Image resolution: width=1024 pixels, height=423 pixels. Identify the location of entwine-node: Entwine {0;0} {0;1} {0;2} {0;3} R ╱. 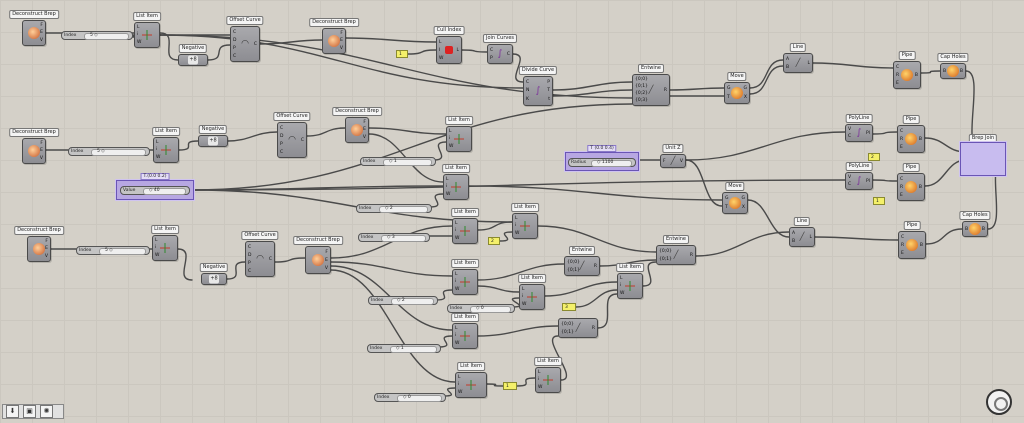
(651, 85).